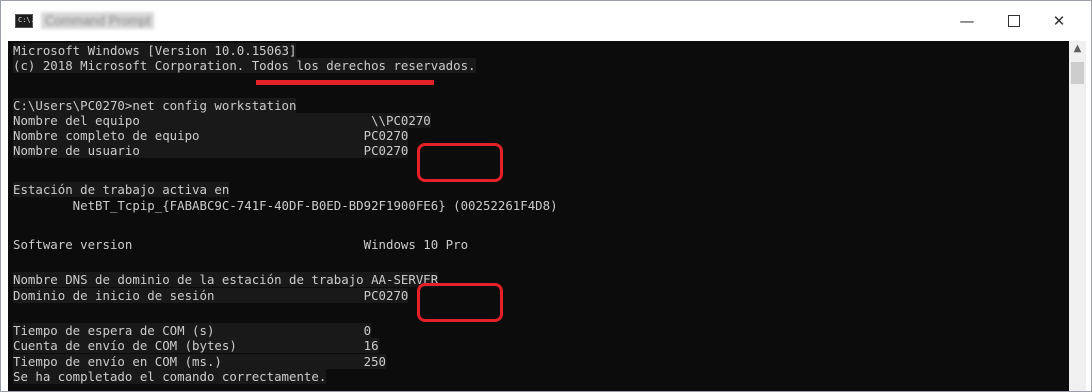 This screenshot has width=1092, height=392. Describe the element at coordinates (1077, 73) in the screenshot. I see `scroll-thumb` at that location.